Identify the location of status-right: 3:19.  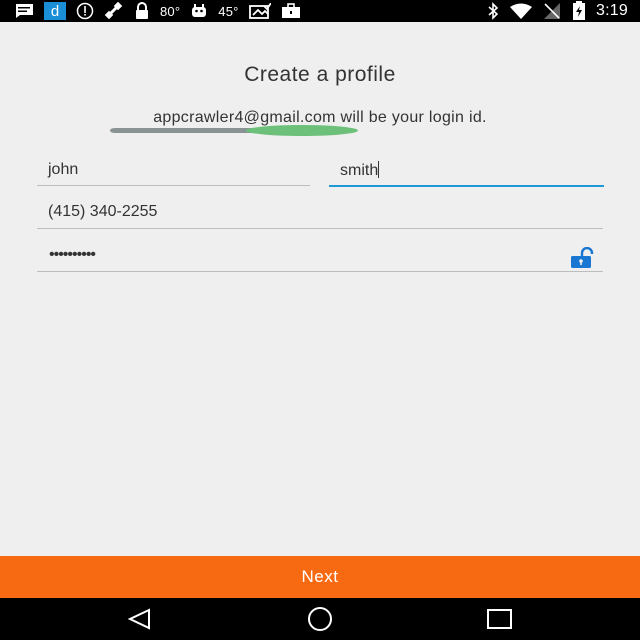
(557, 11).